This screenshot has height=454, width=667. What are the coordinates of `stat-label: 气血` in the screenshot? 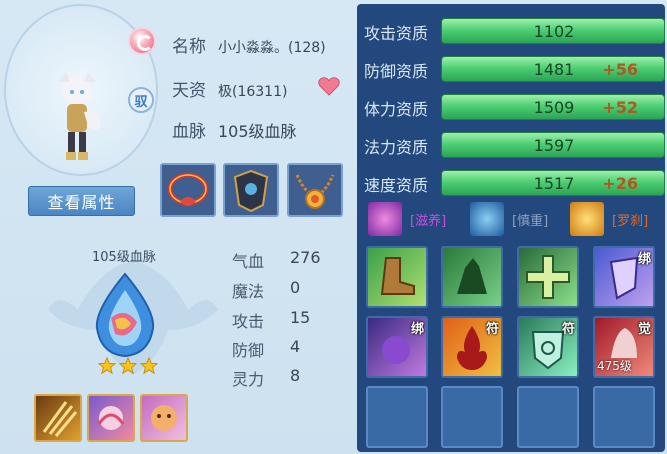 It's located at (248, 261).